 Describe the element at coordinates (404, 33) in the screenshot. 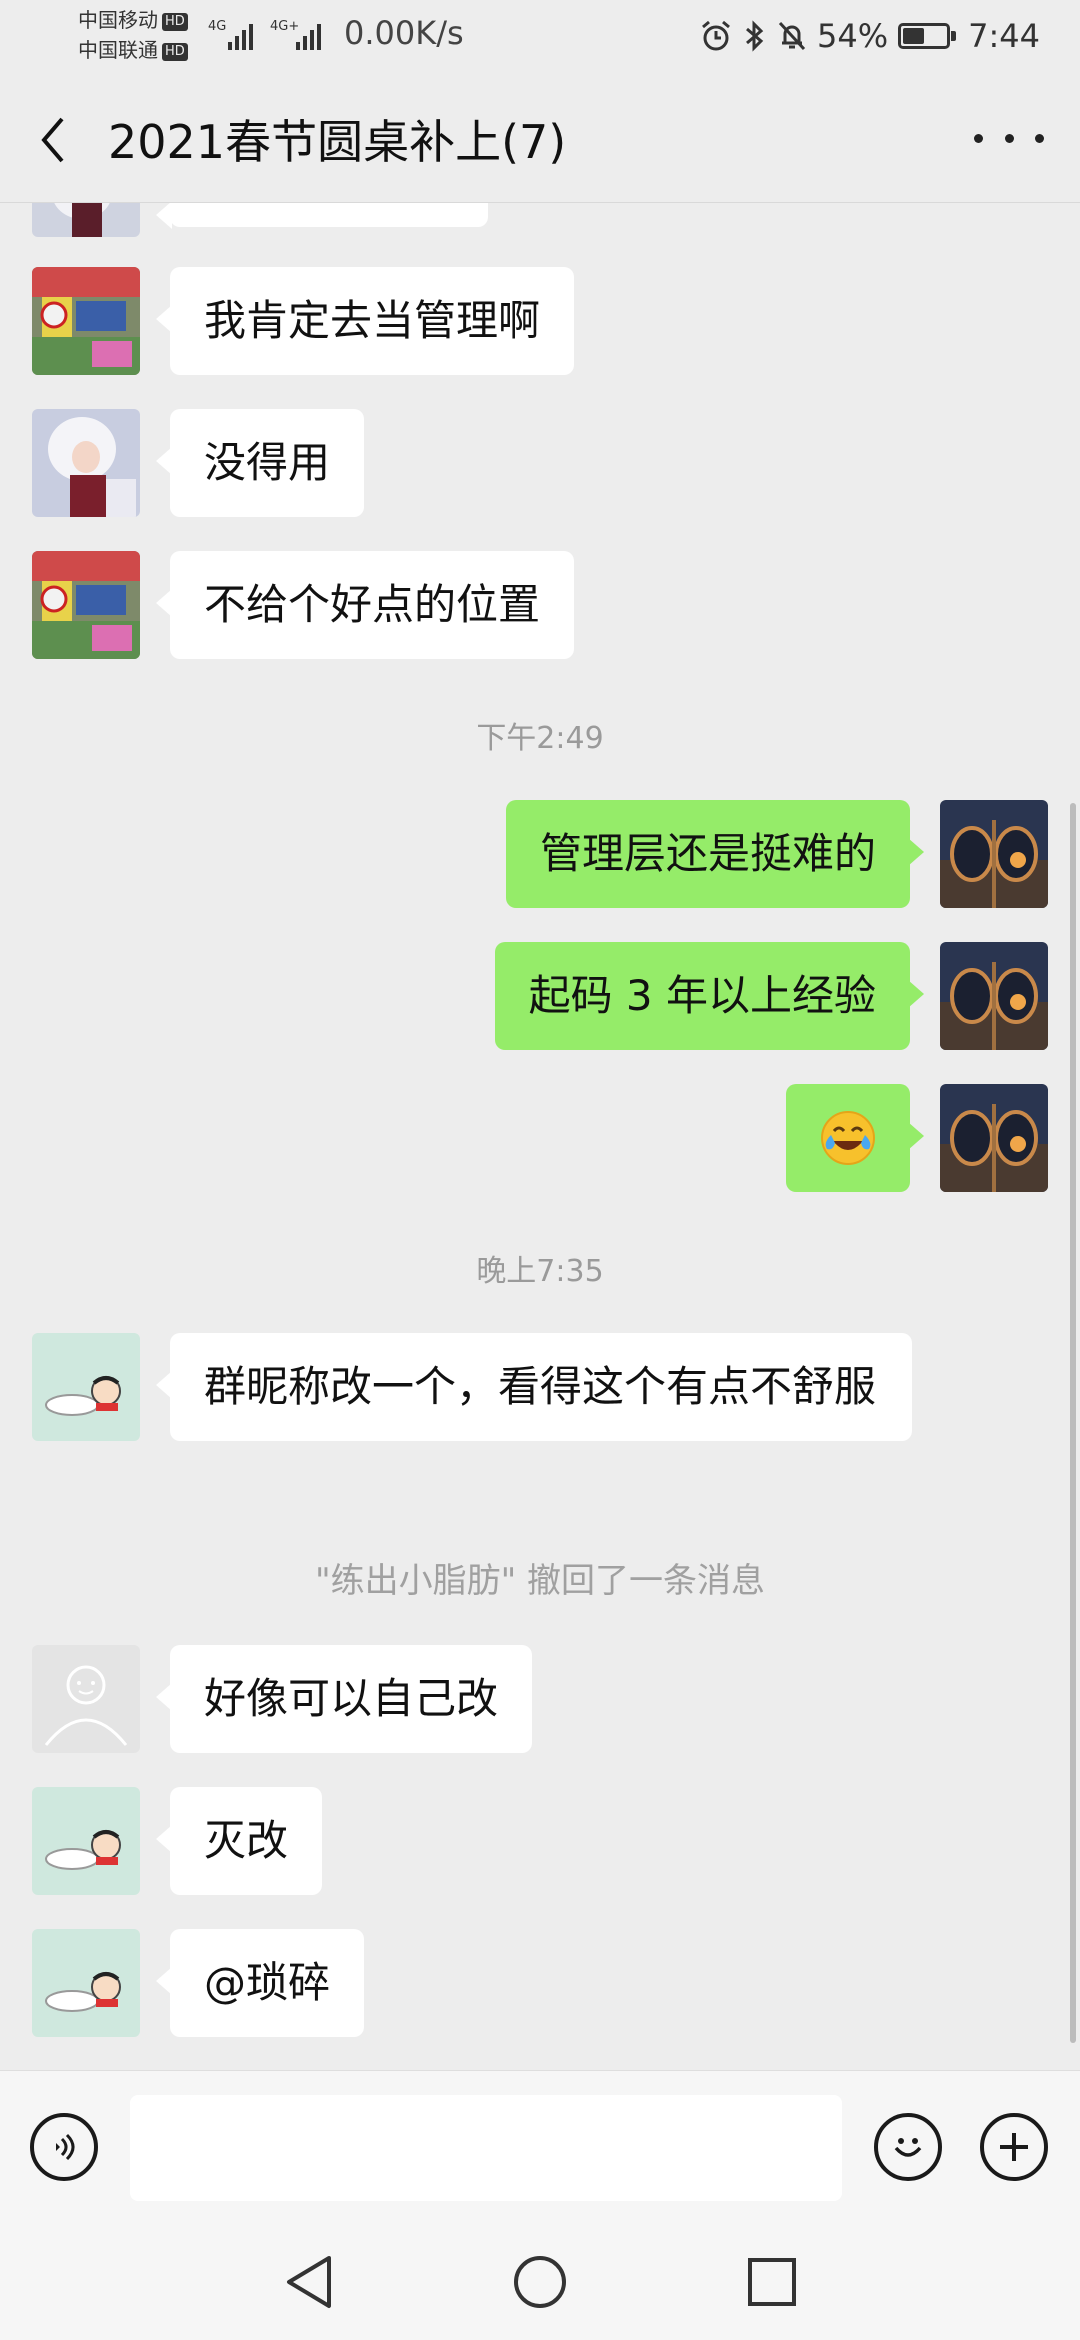

I see `net-speed: 0.00K/s` at that location.